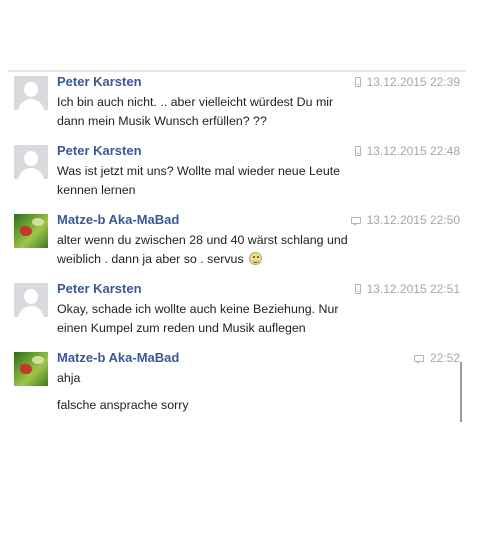 The image size is (502, 533). What do you see at coordinates (123, 405) in the screenshot?
I see `message-line: falsche ansprache sorry` at bounding box center [123, 405].